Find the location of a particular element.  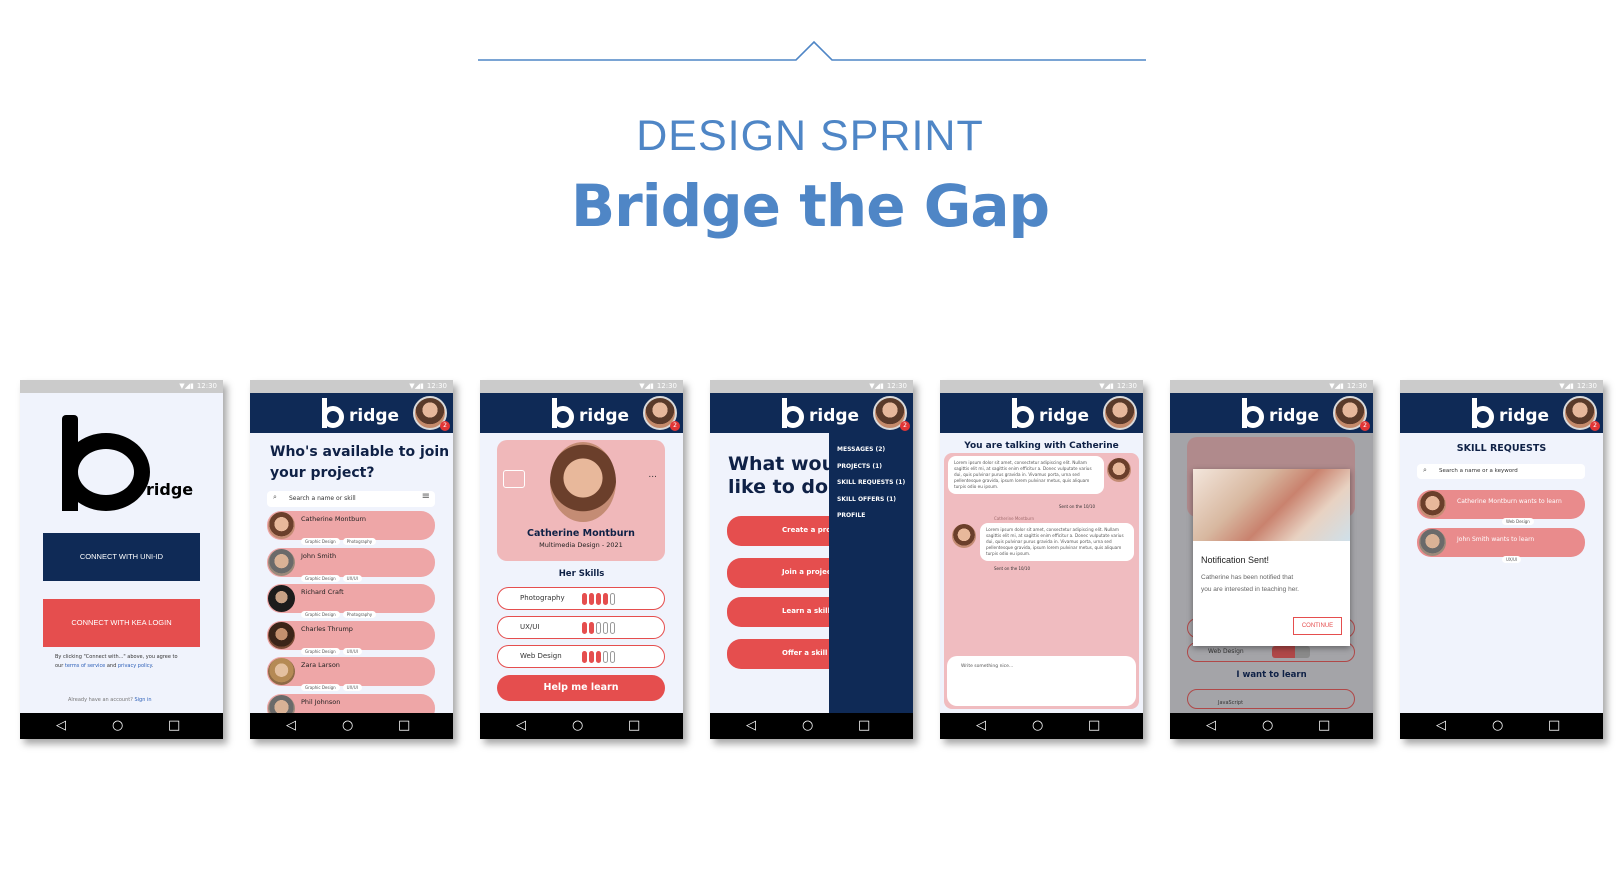

chat-bubble-icon is located at coordinates (514, 479).